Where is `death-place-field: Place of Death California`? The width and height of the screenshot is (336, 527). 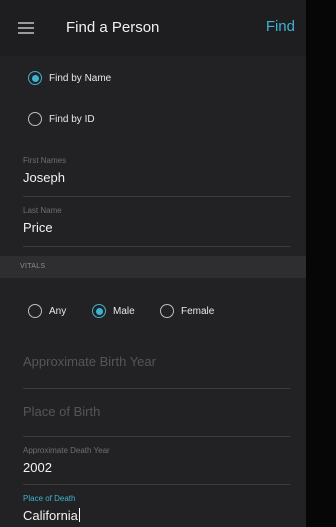
death-place-field: Place of Death California is located at coordinates (156, 510).